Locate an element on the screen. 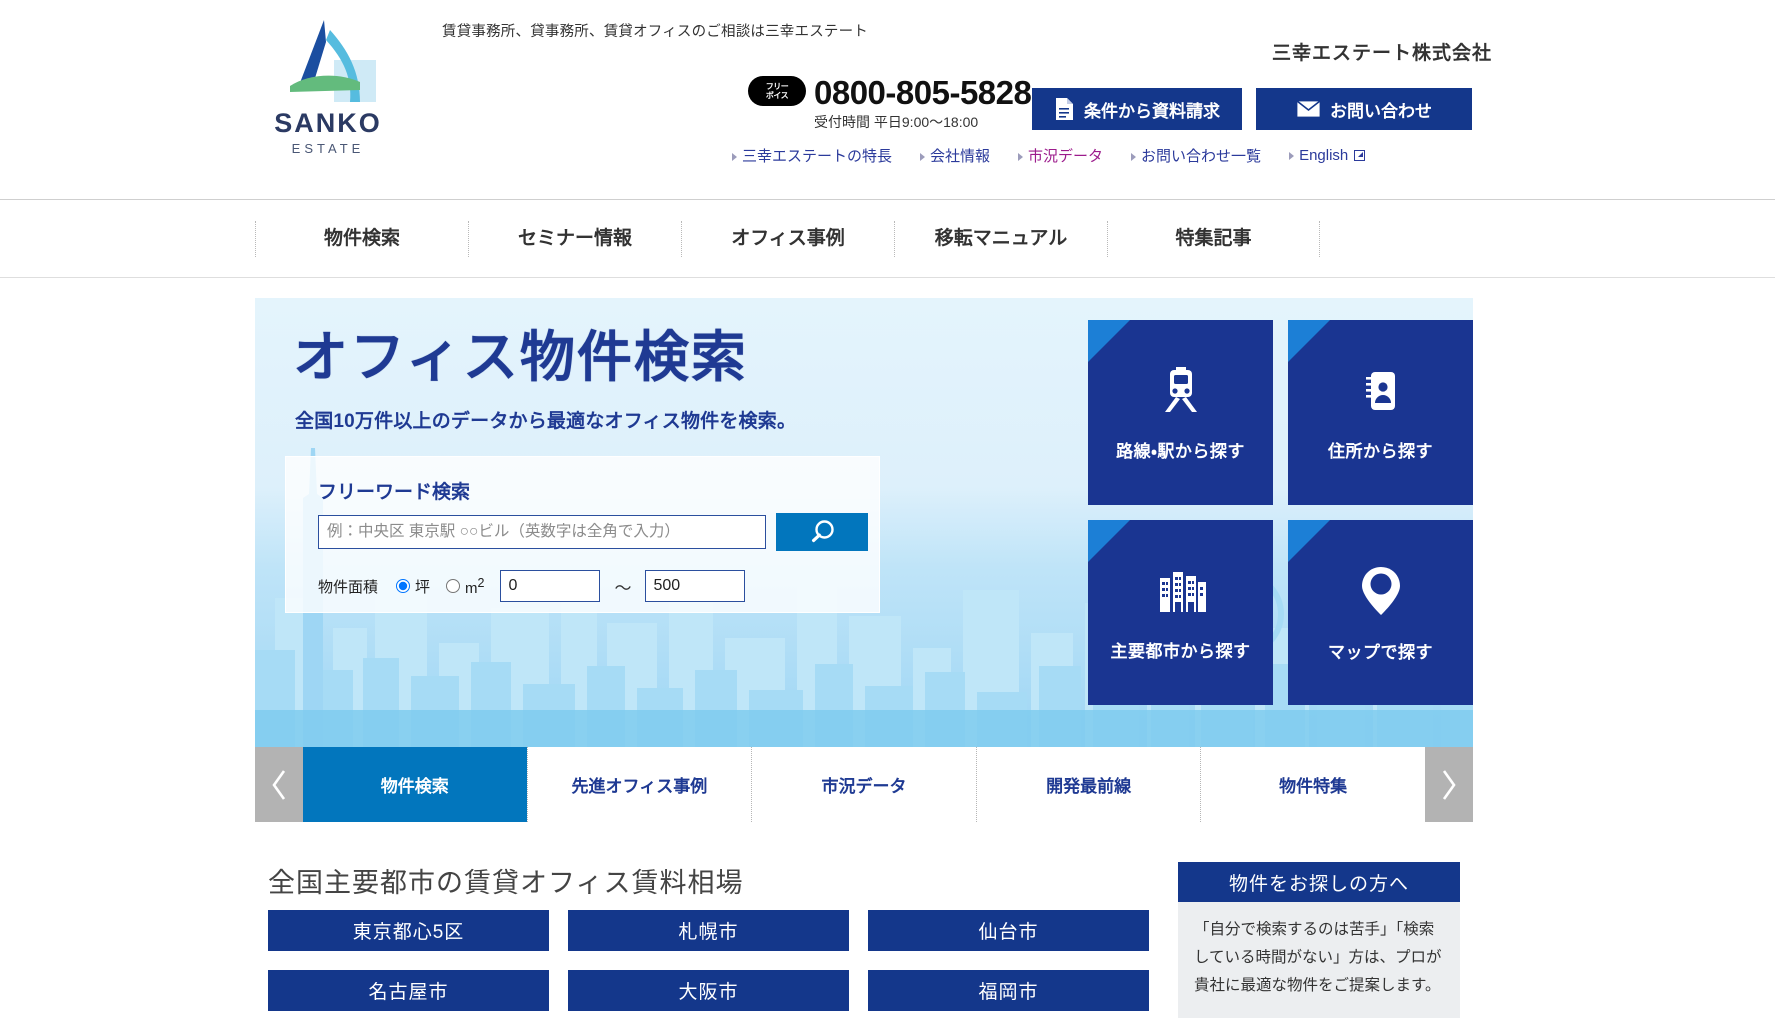 Image resolution: width=1775 pixels, height=1026 pixels. util-nav-label-0: 三幸エステートの特長 is located at coordinates (817, 156).